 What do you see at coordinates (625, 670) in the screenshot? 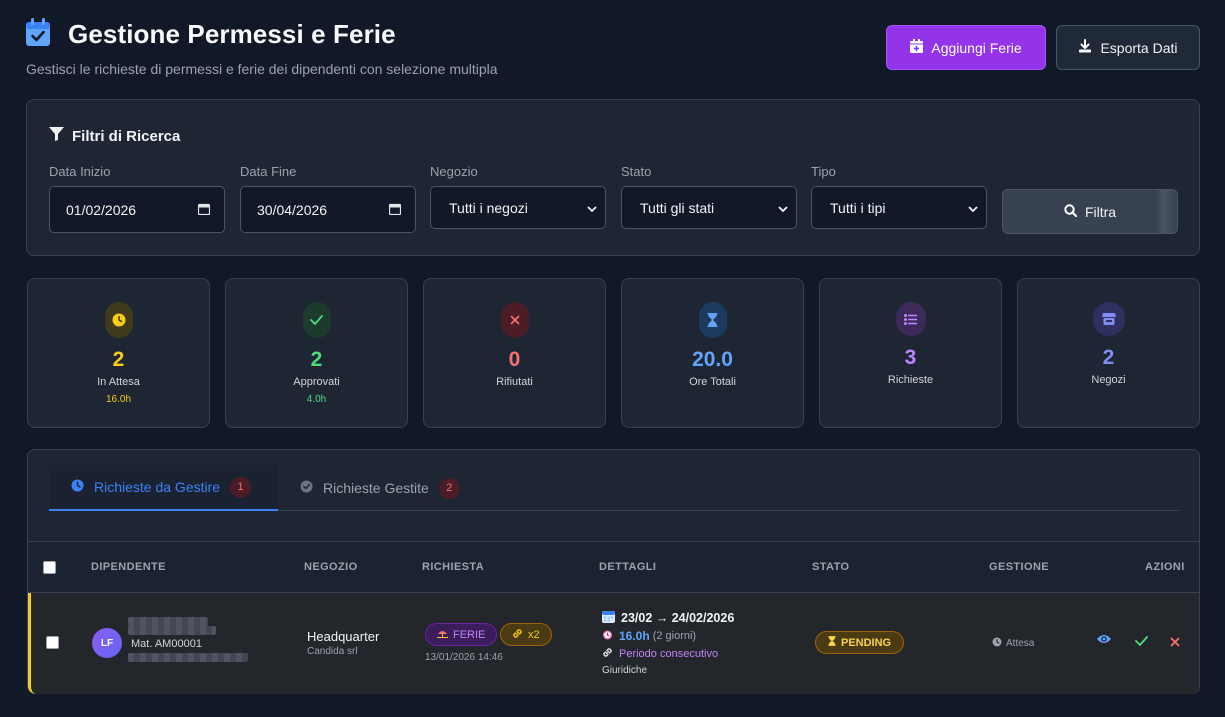
I see `details-category: Giuridiche` at bounding box center [625, 670].